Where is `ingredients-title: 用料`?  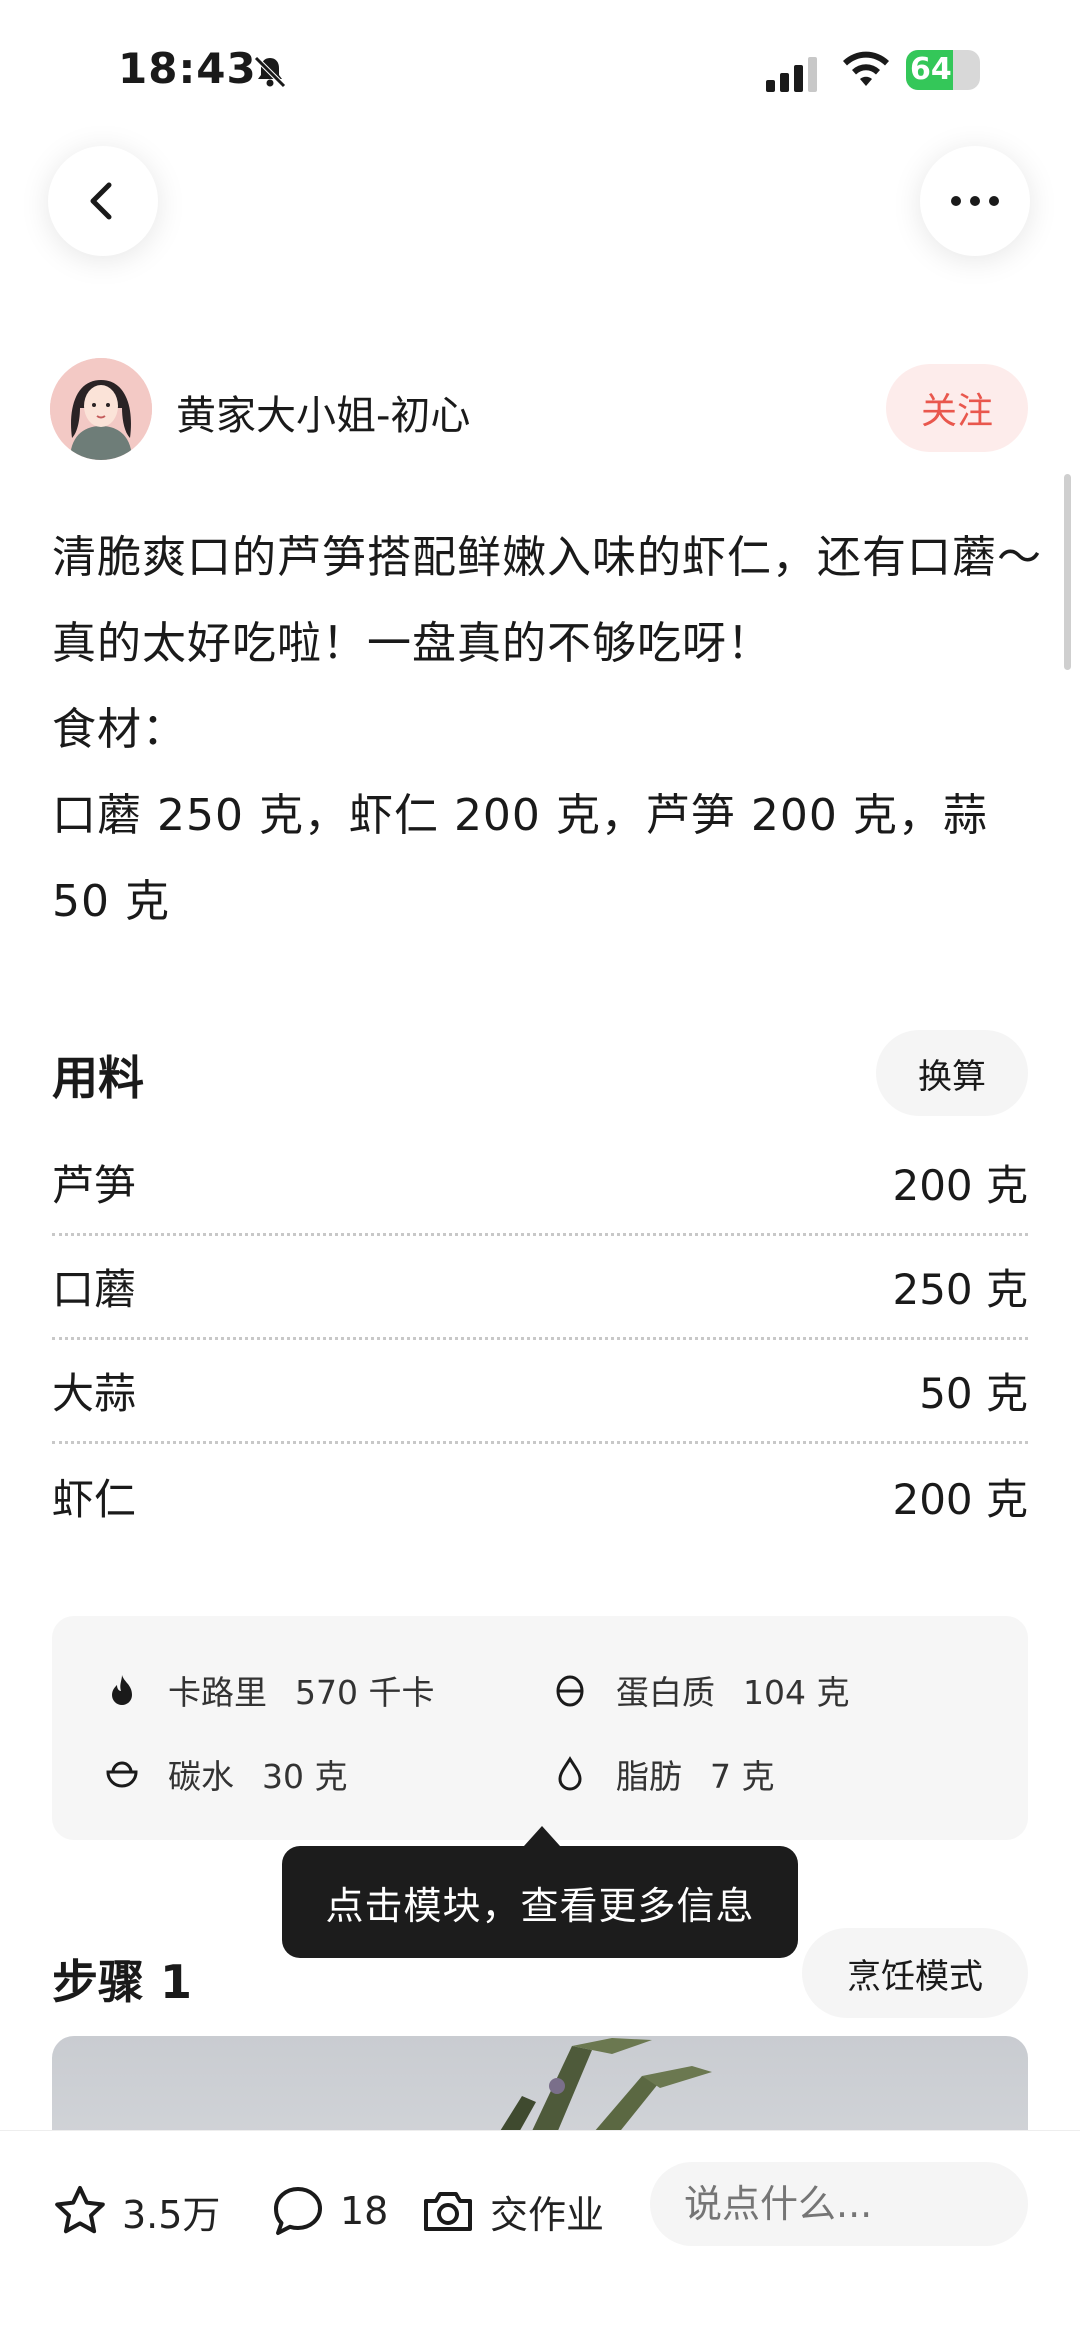 ingredients-title: 用料 is located at coordinates (98, 1078).